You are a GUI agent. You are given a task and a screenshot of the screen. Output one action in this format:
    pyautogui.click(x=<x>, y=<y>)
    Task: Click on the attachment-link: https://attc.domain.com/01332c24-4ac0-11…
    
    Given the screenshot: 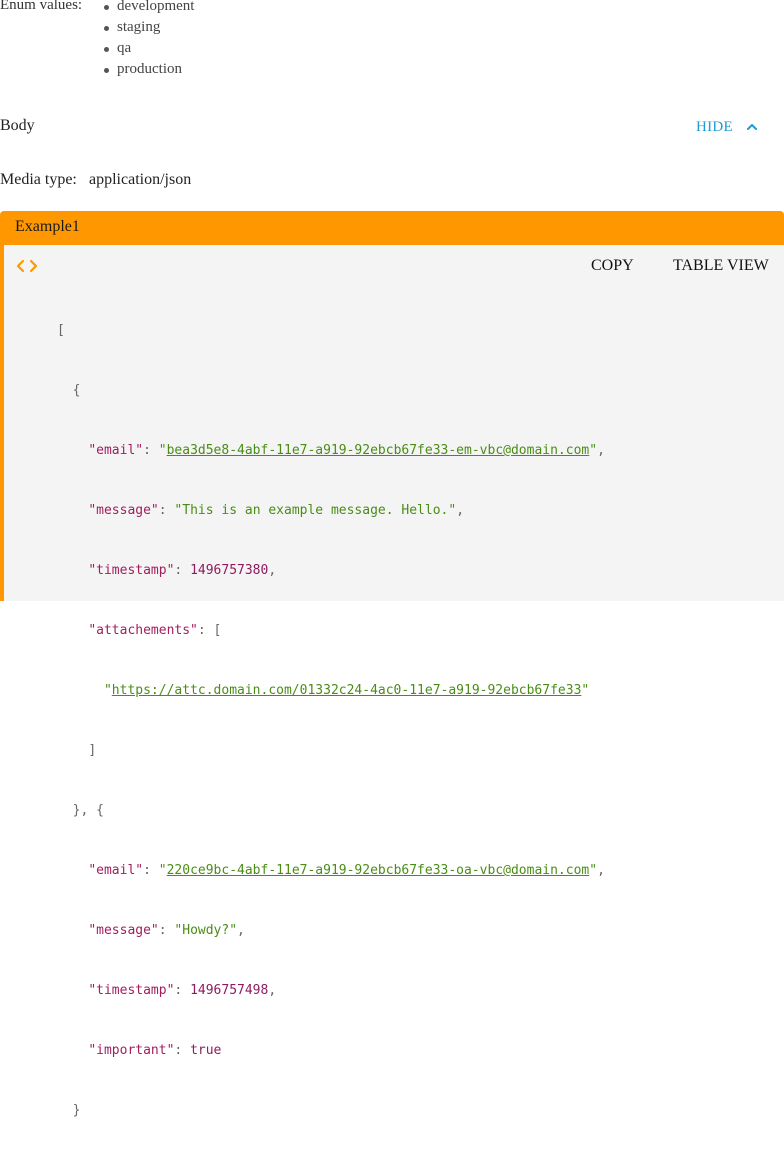 What is the action you would take?
    pyautogui.click(x=347, y=690)
    